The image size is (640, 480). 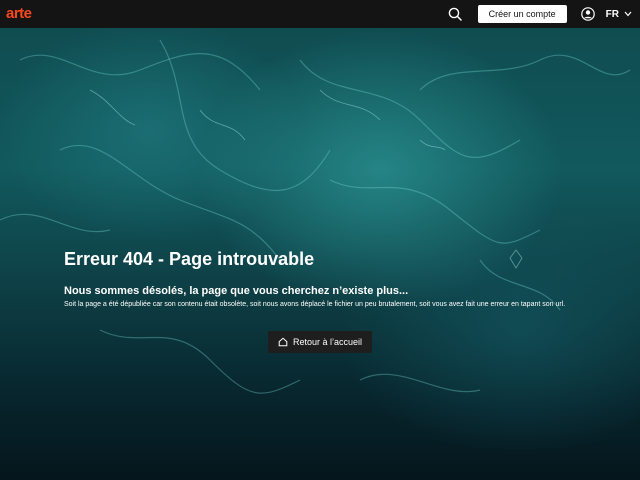 What do you see at coordinates (189, 259) in the screenshot?
I see `page-title: Erreur 404 - Page introuvable` at bounding box center [189, 259].